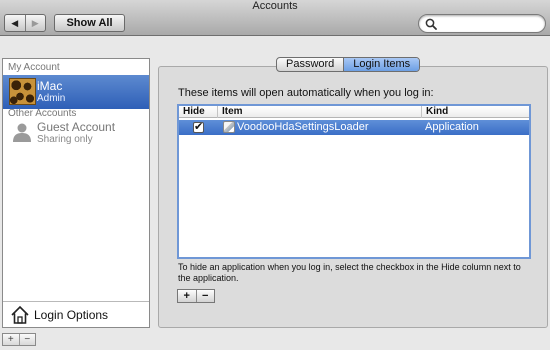  Describe the element at coordinates (431, 24) in the screenshot. I see `search-icon` at that location.